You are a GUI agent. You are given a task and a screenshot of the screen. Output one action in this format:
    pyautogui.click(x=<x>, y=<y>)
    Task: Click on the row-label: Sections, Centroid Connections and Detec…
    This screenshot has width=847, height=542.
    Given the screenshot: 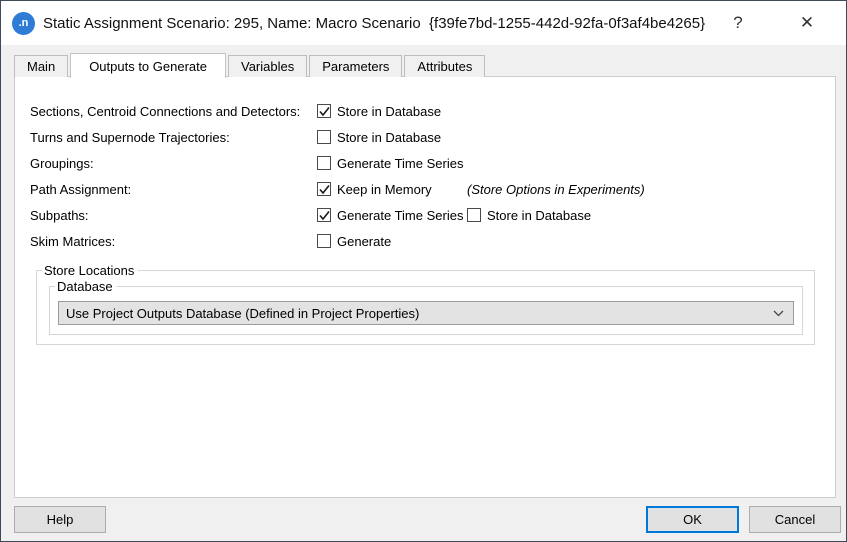 What is the action you would take?
    pyautogui.click(x=165, y=111)
    